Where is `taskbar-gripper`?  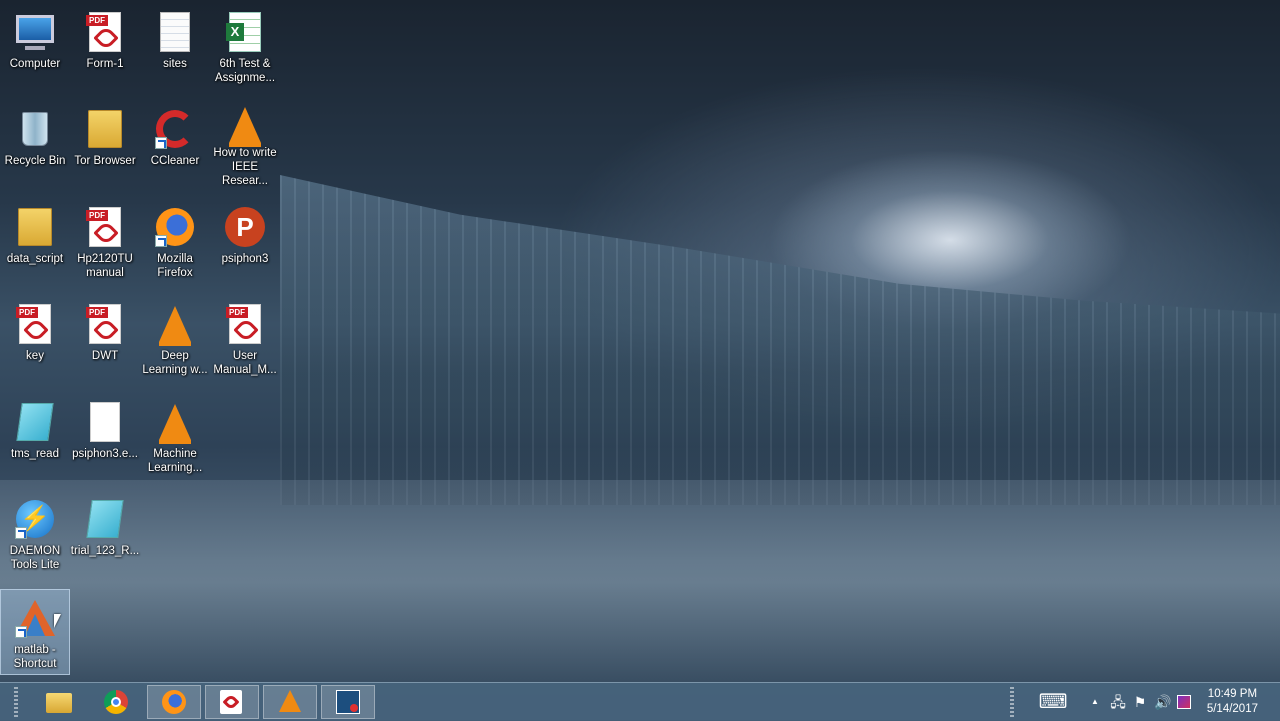 taskbar-gripper is located at coordinates (16, 702).